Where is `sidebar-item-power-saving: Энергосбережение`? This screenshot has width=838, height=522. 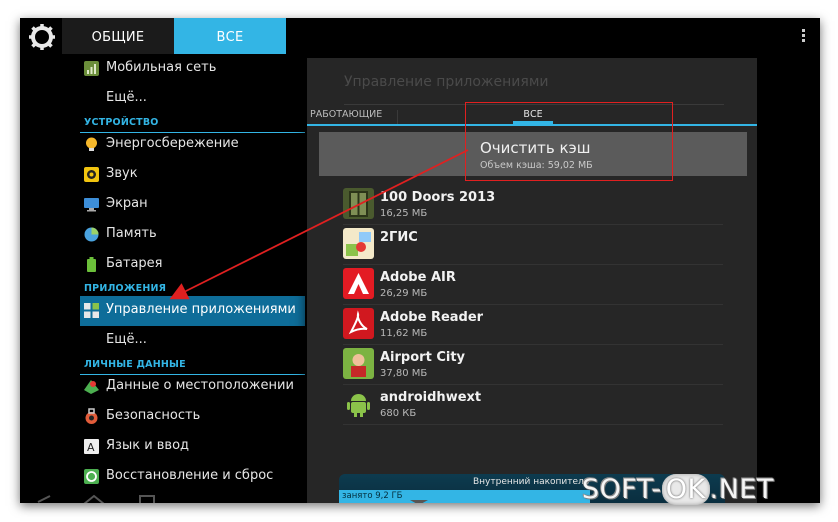
sidebar-item-power-saving: Энергосбережение is located at coordinates (192, 145).